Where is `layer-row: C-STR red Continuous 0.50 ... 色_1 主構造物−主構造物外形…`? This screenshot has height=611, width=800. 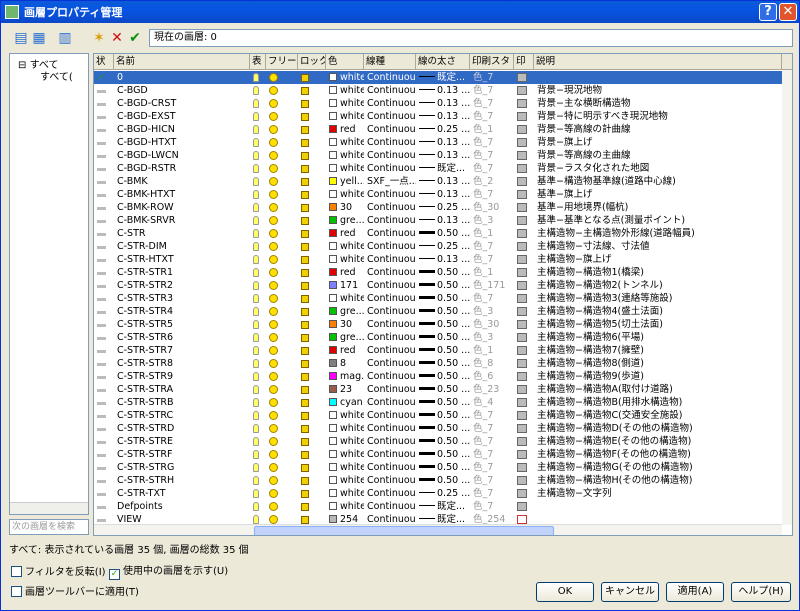 layer-row: C-STR red Continuous 0.50 ... 色_1 主構造物−主構造物外形… is located at coordinates (438, 233).